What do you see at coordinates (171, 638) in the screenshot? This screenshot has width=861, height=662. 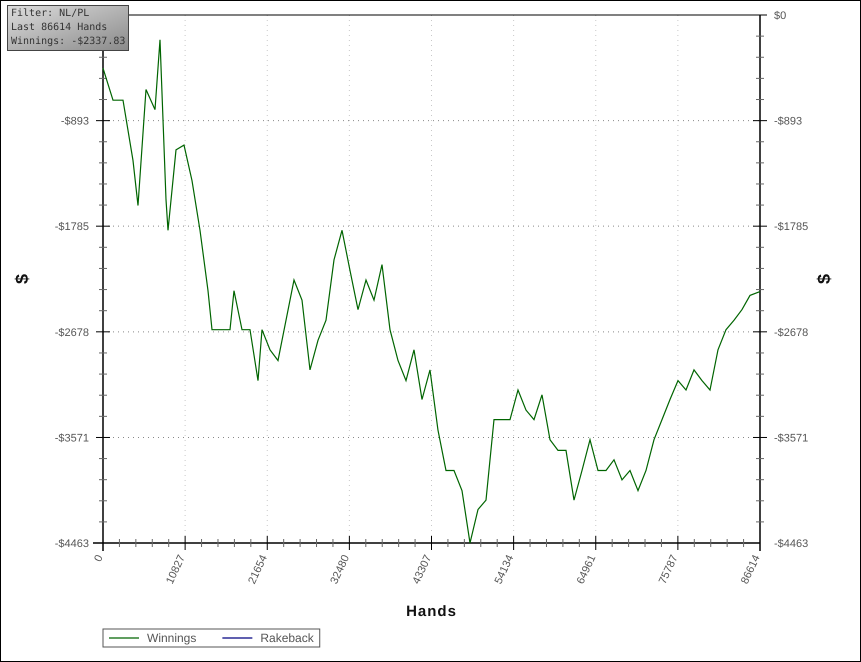 I see `legend-label: Winnings` at bounding box center [171, 638].